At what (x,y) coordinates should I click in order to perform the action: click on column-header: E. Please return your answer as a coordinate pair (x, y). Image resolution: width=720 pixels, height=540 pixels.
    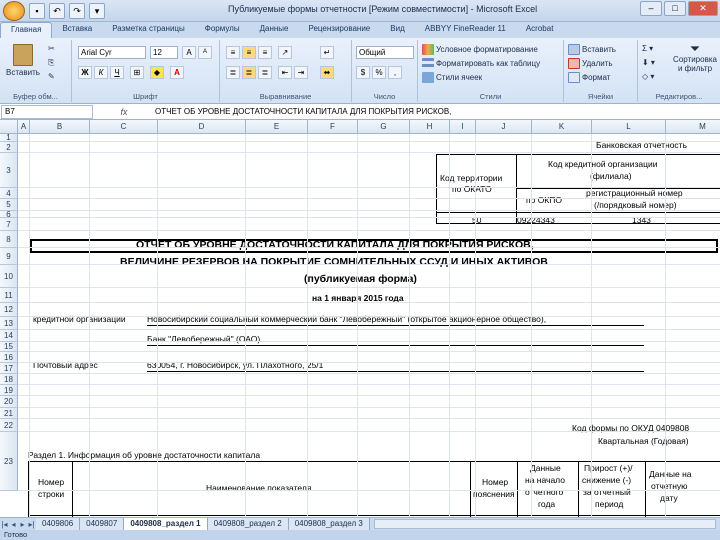
    Looking at the image, I should click on (277, 127).